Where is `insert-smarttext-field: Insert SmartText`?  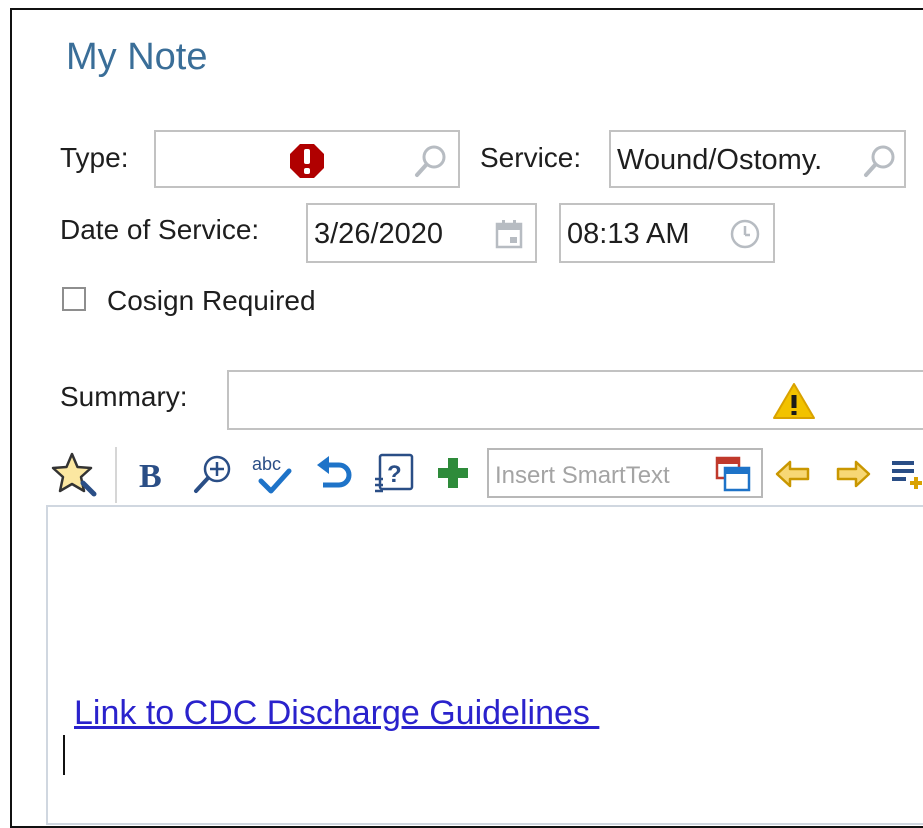 insert-smarttext-field: Insert SmartText is located at coordinates (625, 473).